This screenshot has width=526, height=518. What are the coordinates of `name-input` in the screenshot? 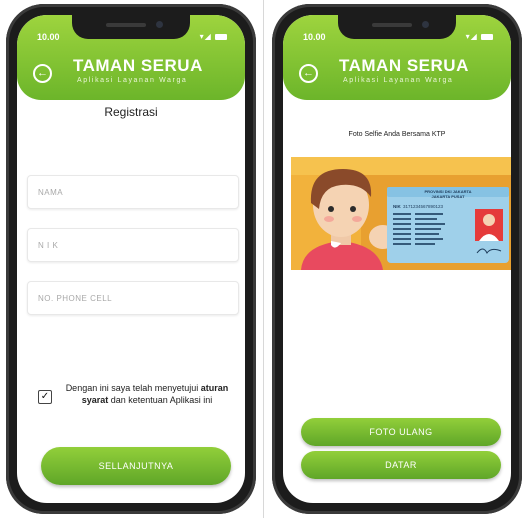 It's located at (133, 192).